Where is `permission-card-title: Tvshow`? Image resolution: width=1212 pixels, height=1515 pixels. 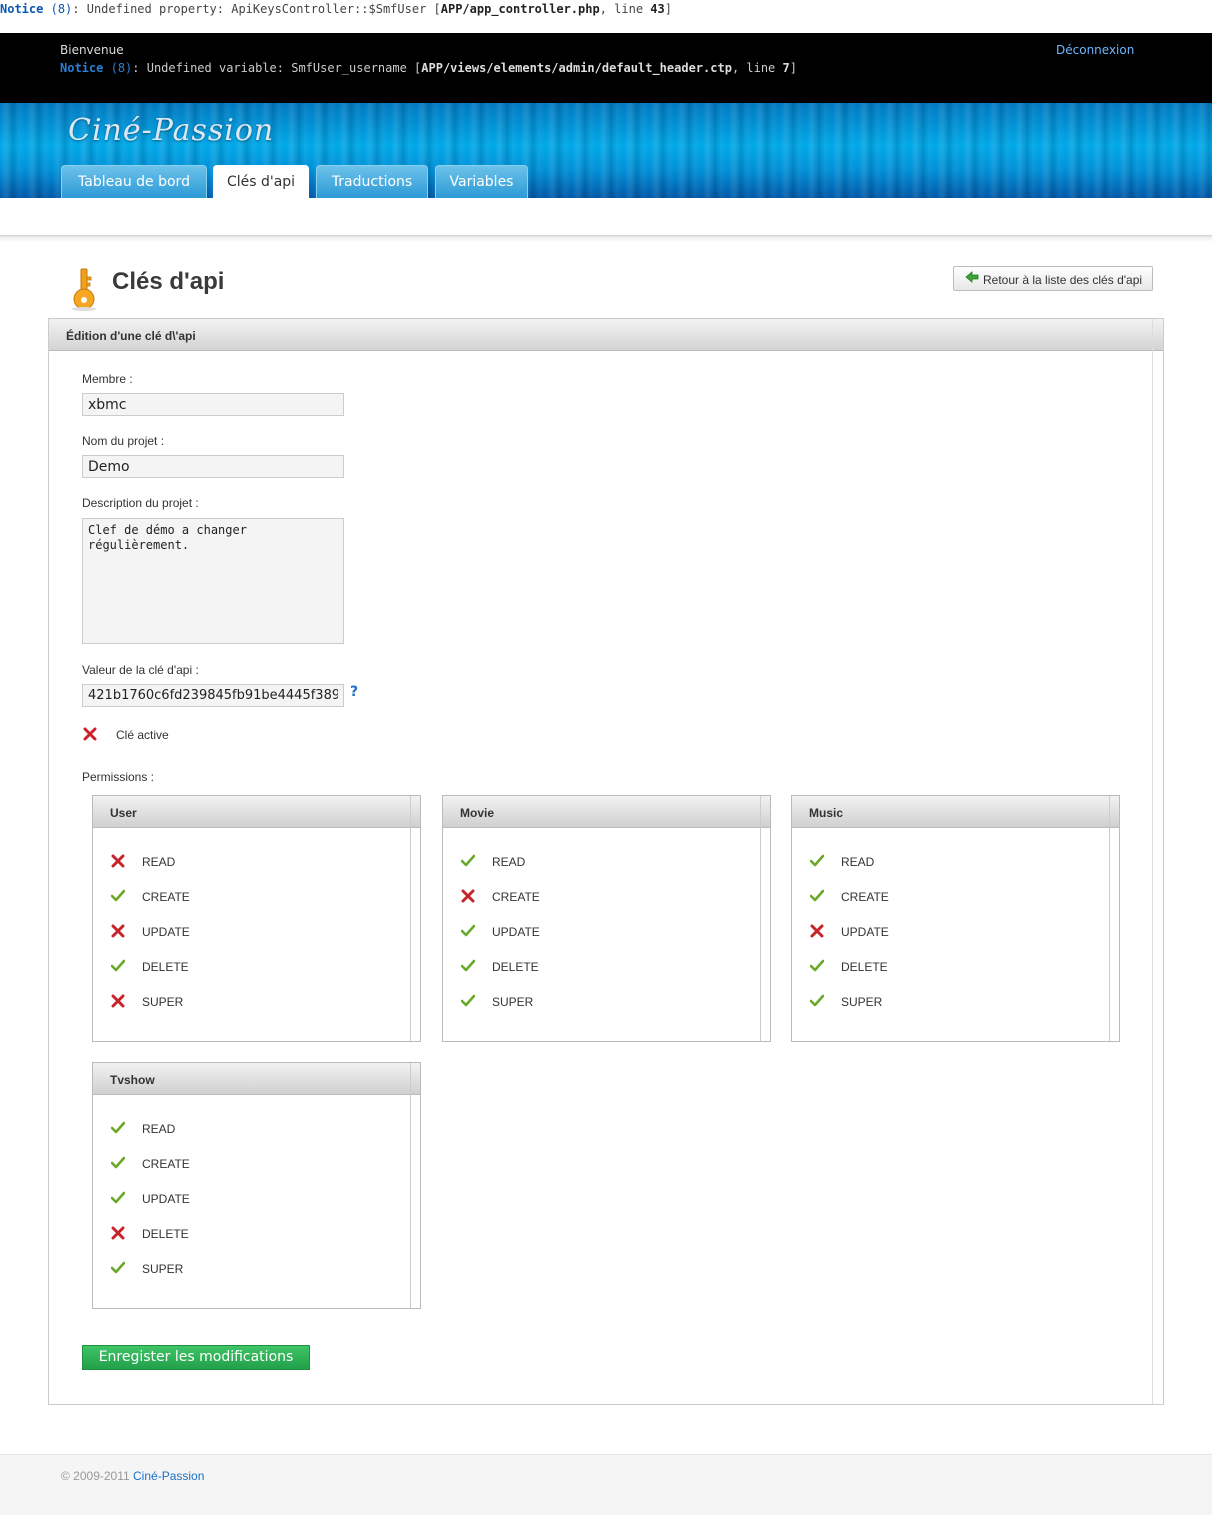
permission-card-title: Tvshow is located at coordinates (132, 1080).